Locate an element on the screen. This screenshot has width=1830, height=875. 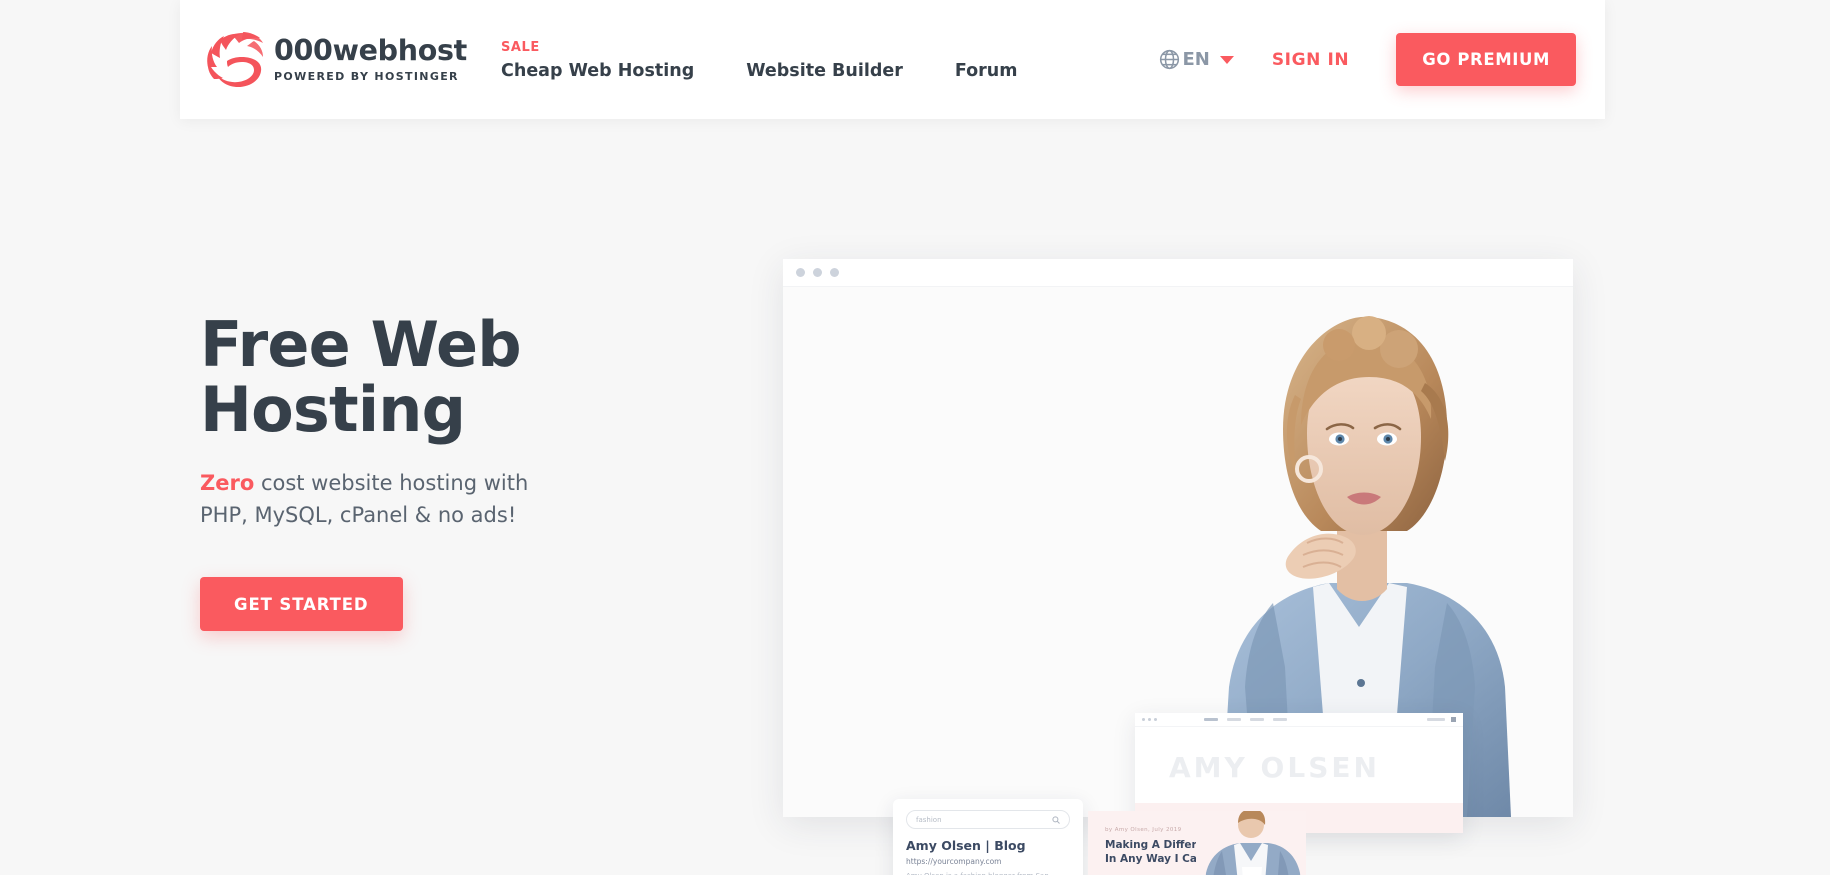
brand-name: 000webhost is located at coordinates (371, 51).